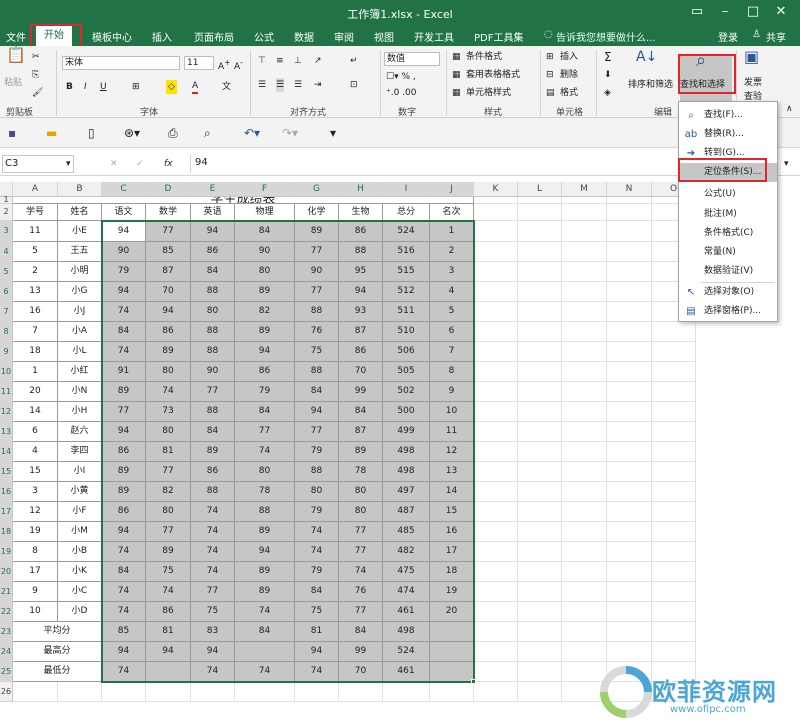 This screenshot has height=722, width=800. What do you see at coordinates (317, 231) in the screenshot?
I see `table-cell: 89` at bounding box center [317, 231].